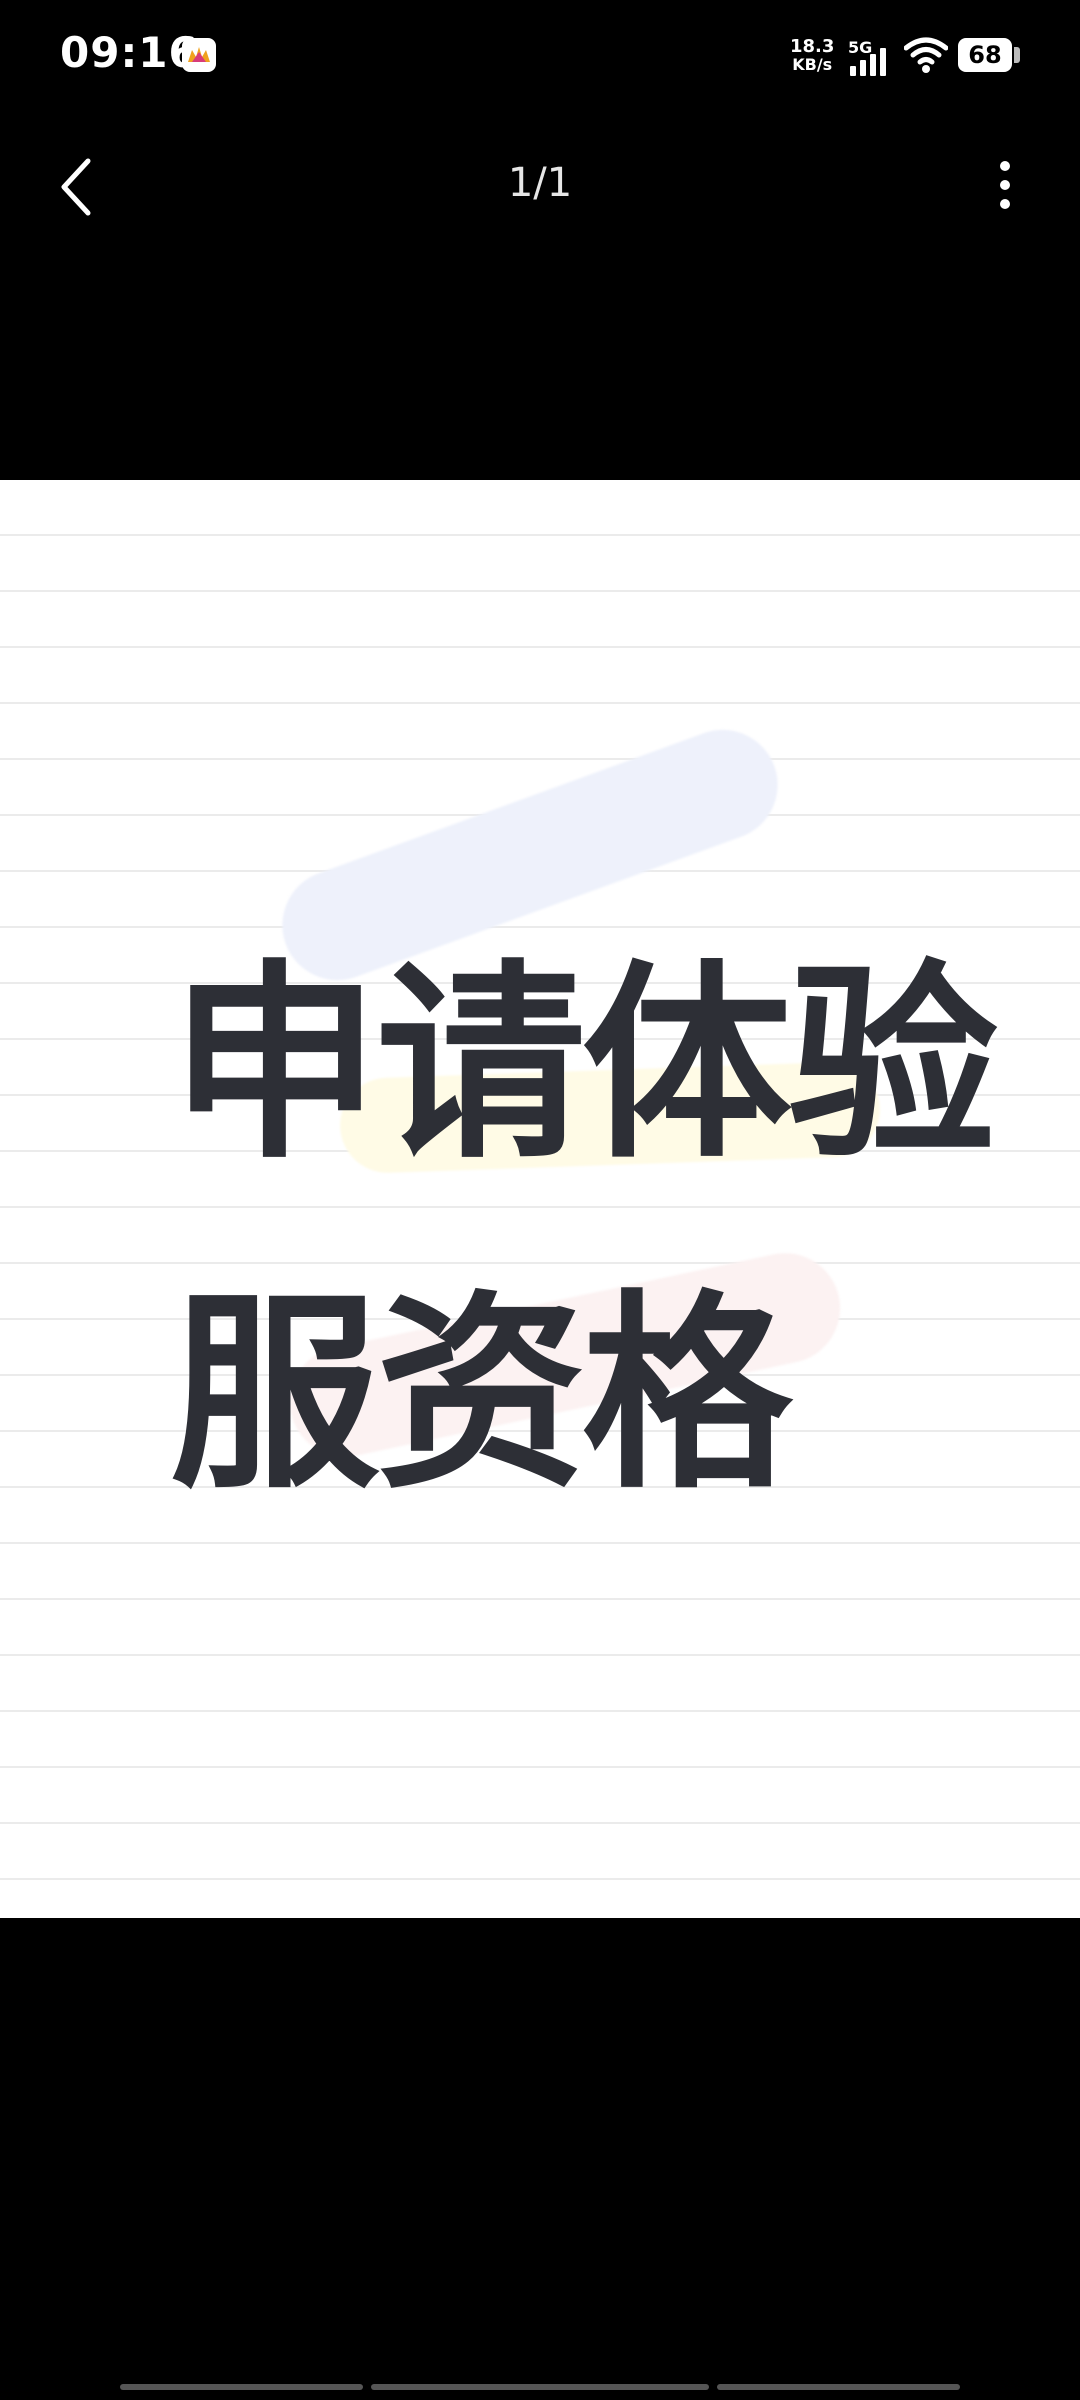 The height and width of the screenshot is (2400, 1080). What do you see at coordinates (540, 55) in the screenshot?
I see `status-bar: 09:16 18.3 KB/s 5G 68` at bounding box center [540, 55].